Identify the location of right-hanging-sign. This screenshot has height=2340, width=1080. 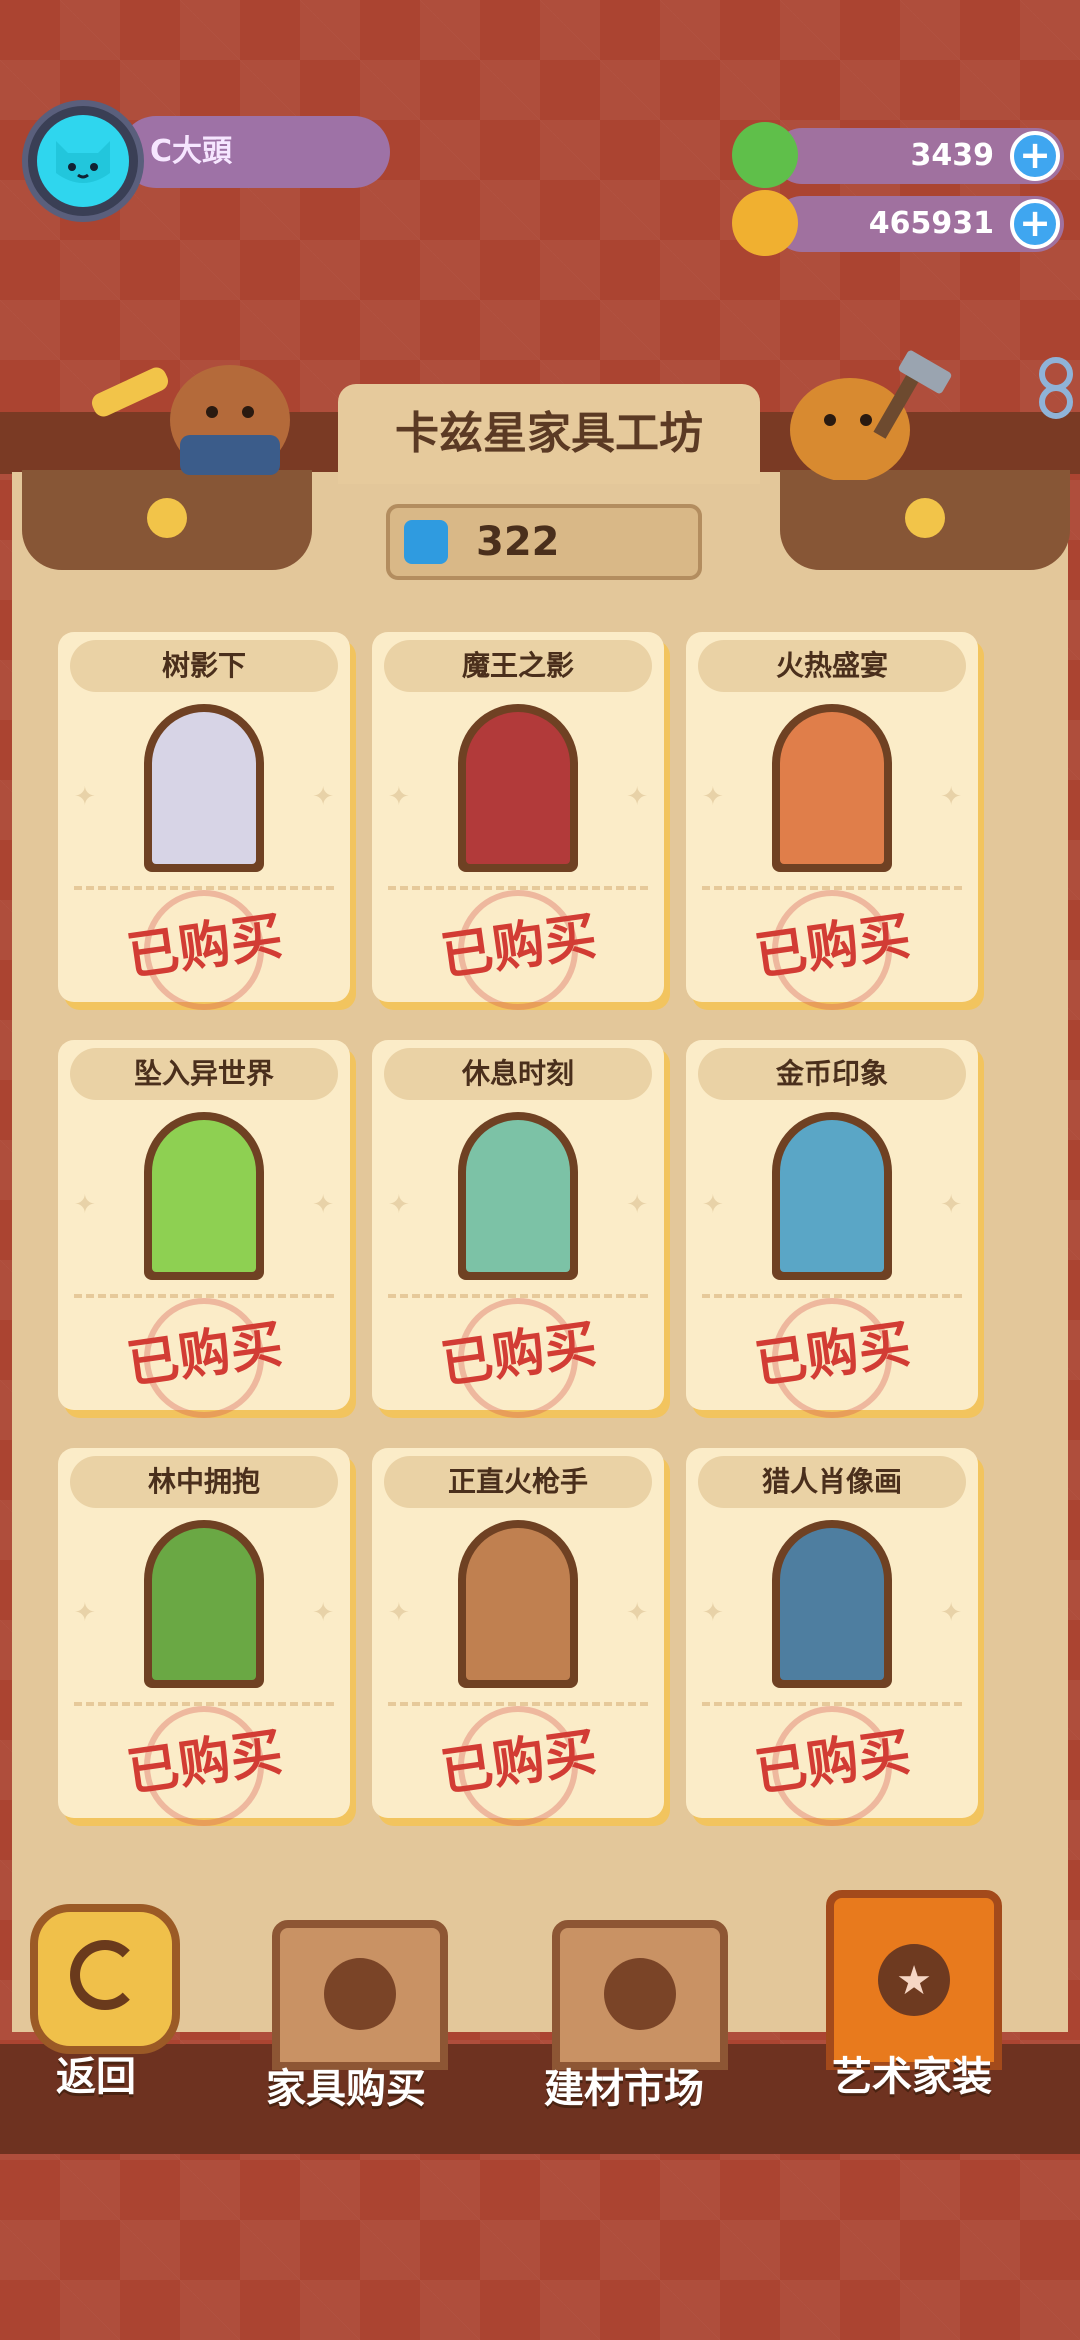
(925, 520).